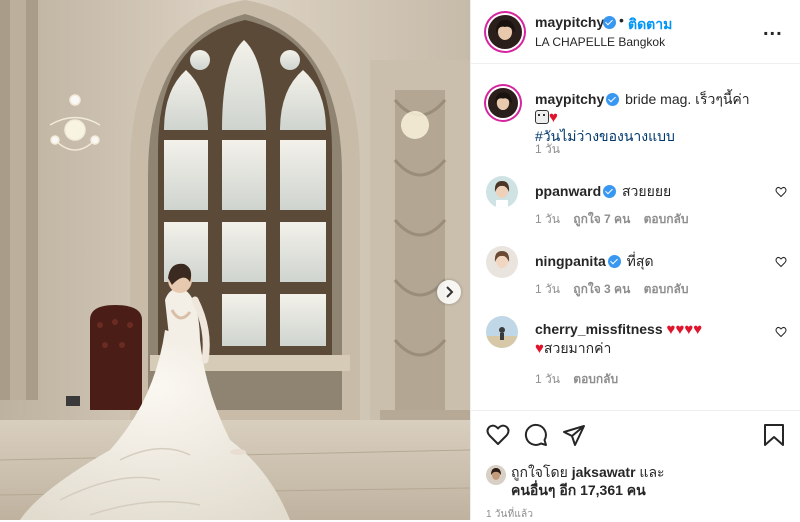 The image size is (800, 522). I want to click on liker-avatar, so click(496, 475).